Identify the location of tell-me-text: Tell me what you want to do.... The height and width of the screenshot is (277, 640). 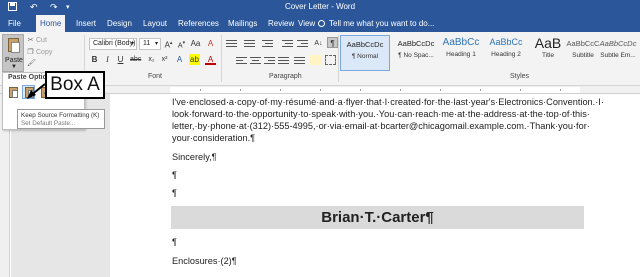
(382, 23).